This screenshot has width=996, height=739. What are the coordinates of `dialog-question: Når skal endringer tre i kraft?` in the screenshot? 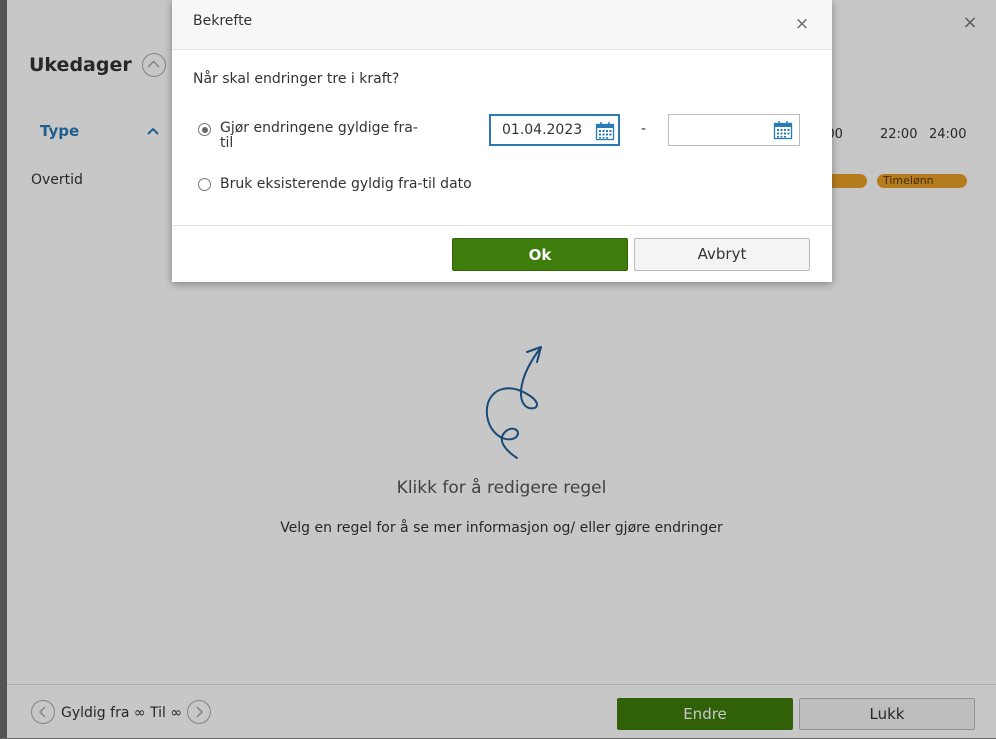 It's located at (296, 79).